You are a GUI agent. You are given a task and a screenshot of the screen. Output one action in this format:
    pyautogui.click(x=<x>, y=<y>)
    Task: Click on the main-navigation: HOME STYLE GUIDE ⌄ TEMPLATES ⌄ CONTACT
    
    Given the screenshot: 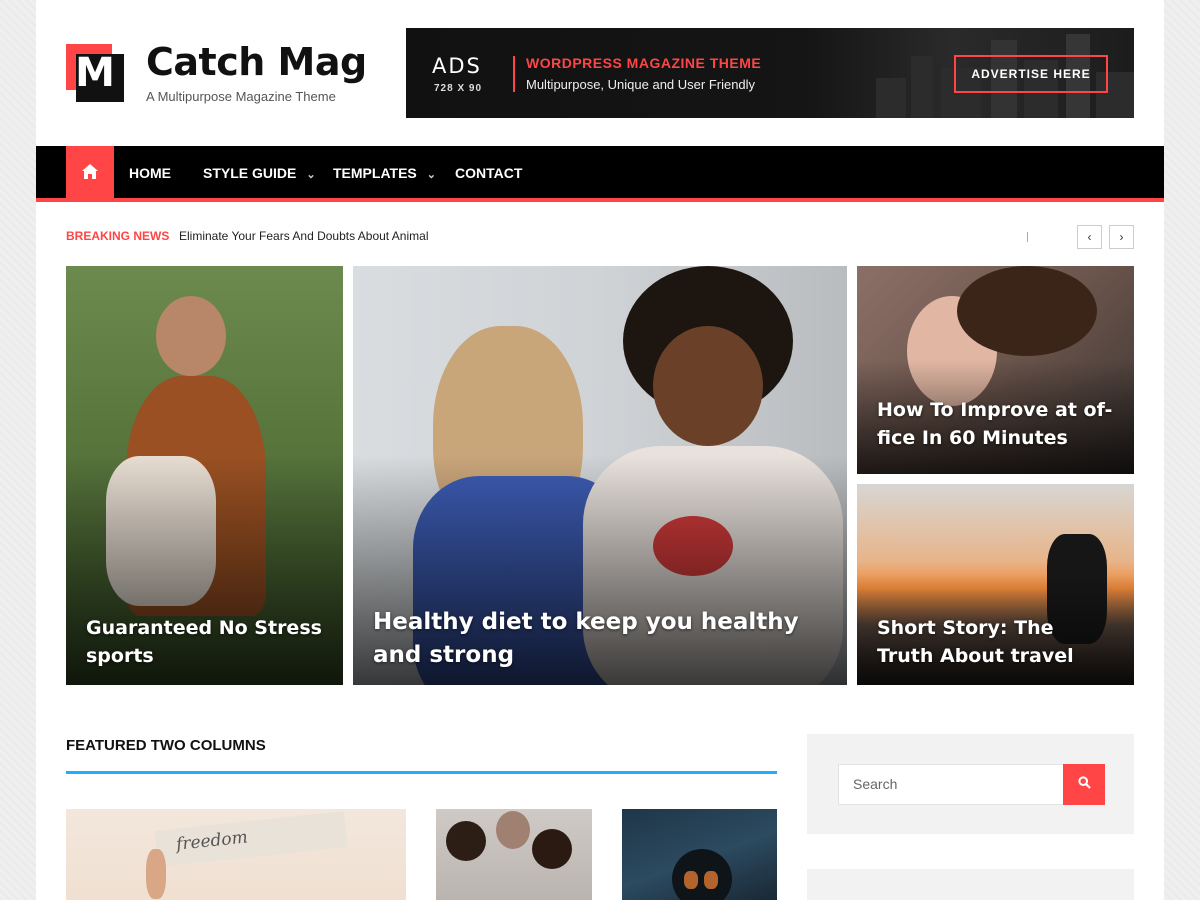 What is the action you would take?
    pyautogui.click(x=600, y=174)
    